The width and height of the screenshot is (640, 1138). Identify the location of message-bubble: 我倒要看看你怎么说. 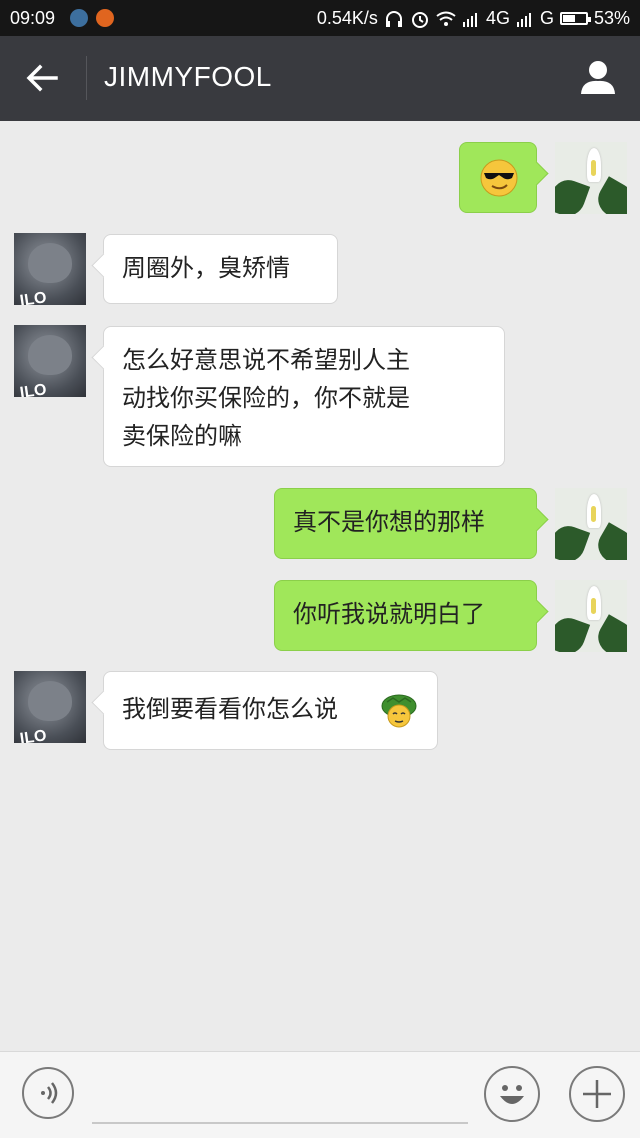
(270, 710).